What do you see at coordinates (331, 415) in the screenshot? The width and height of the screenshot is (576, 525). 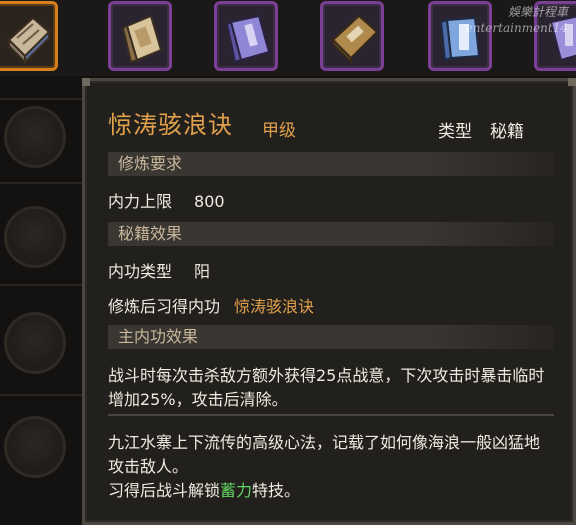 I see `tooltip-divider` at bounding box center [331, 415].